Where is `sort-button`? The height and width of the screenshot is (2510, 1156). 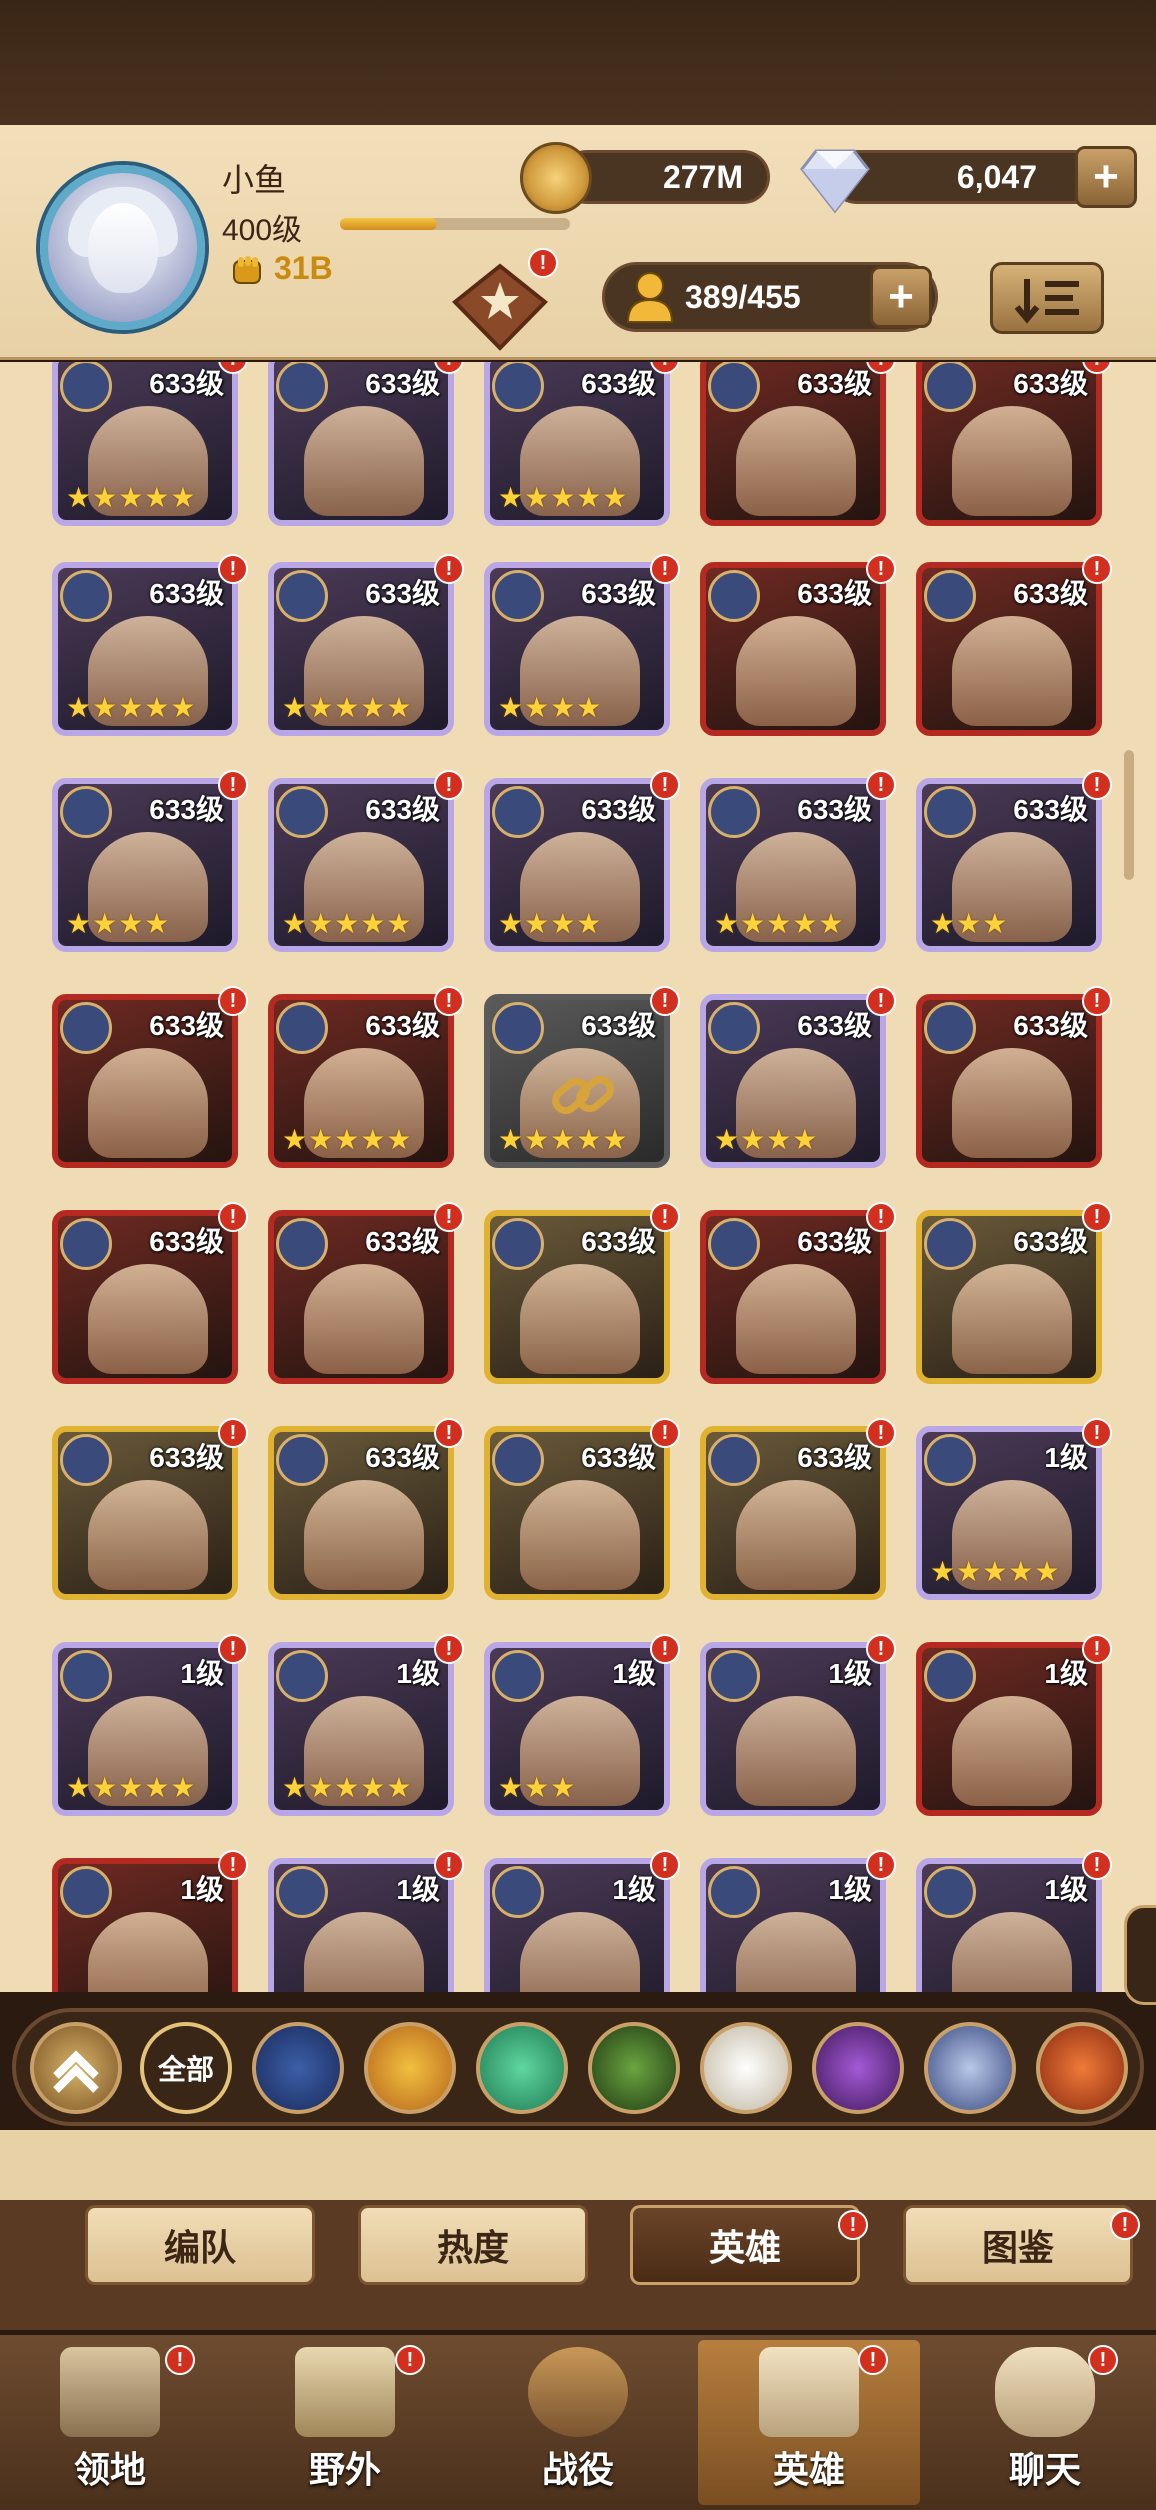
sort-button is located at coordinates (1047, 298).